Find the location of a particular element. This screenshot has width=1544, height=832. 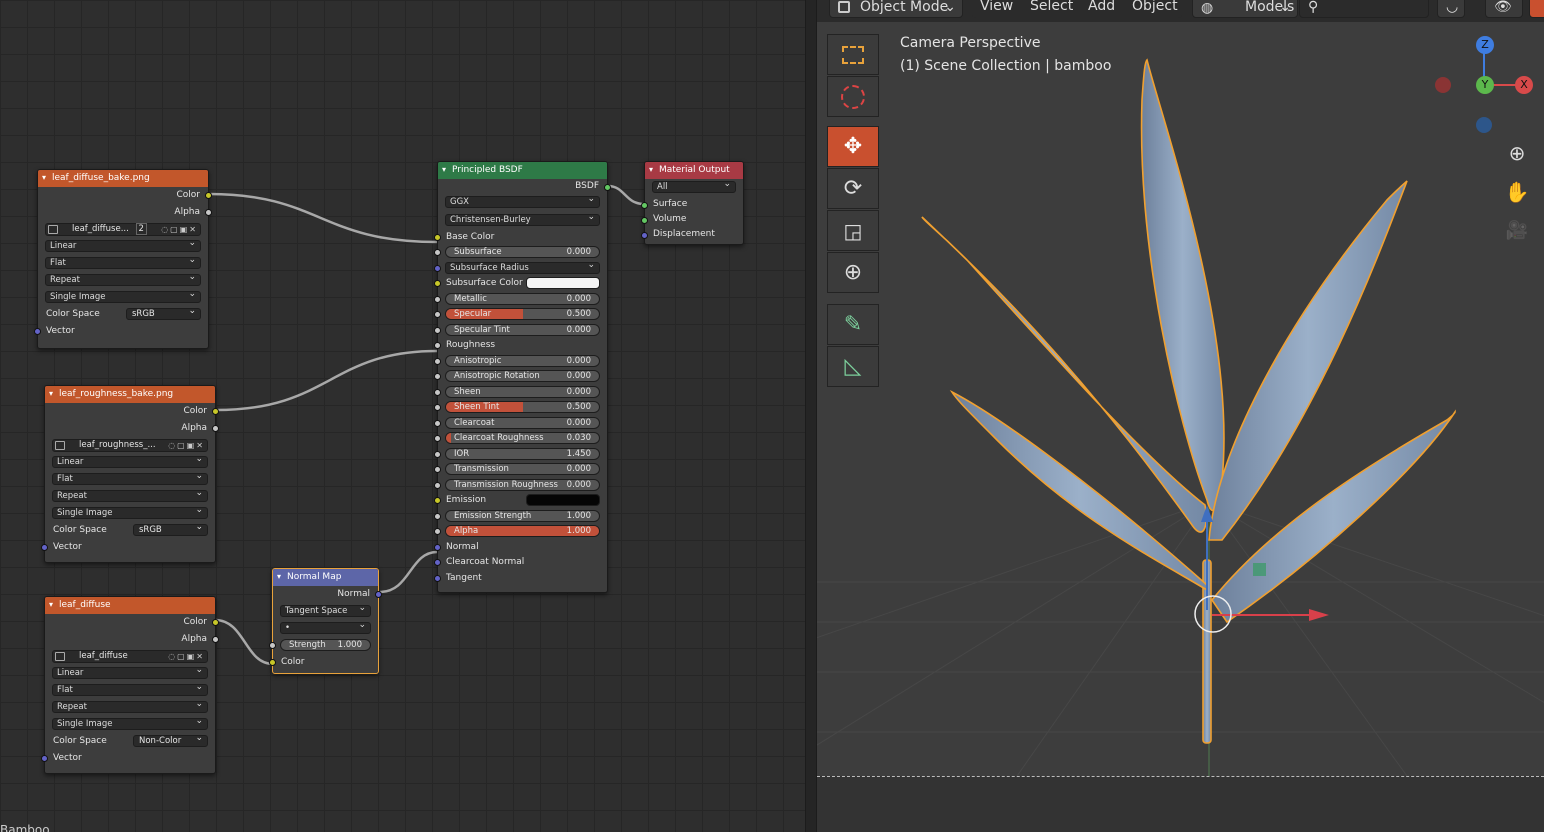

target-dropdown: All is located at coordinates (694, 186).